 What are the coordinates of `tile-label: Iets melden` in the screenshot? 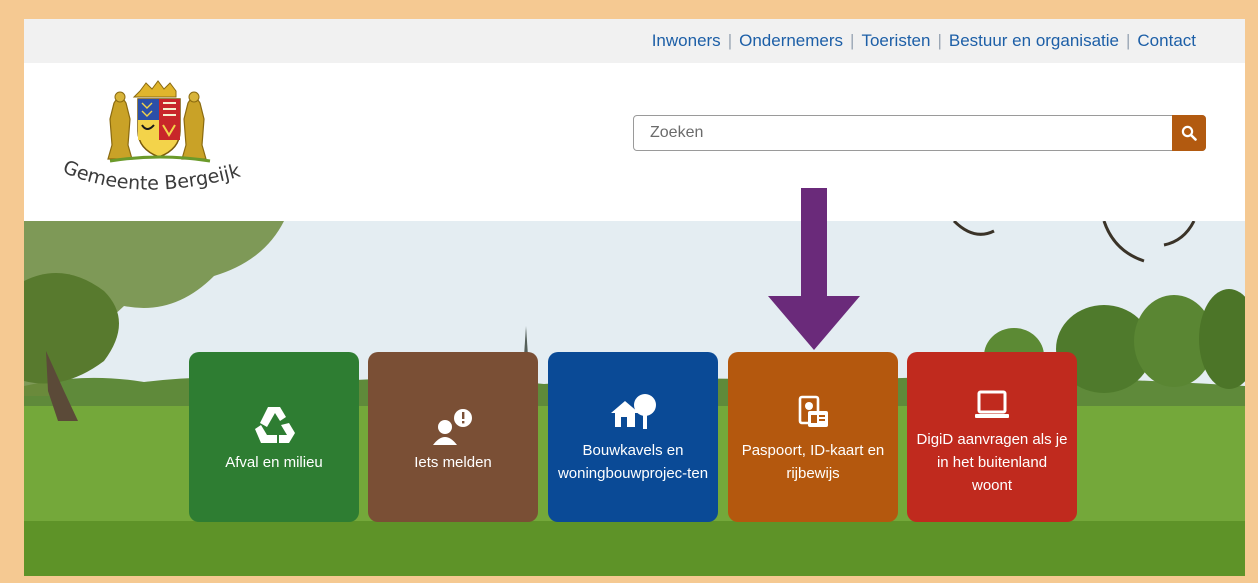 It's located at (453, 462).